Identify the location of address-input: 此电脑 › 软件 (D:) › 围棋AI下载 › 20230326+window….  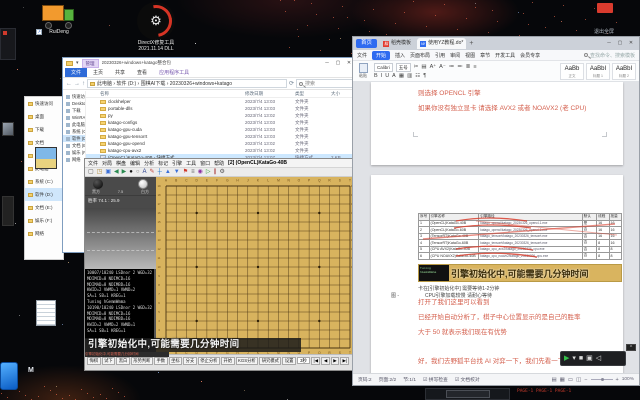
(187, 83).